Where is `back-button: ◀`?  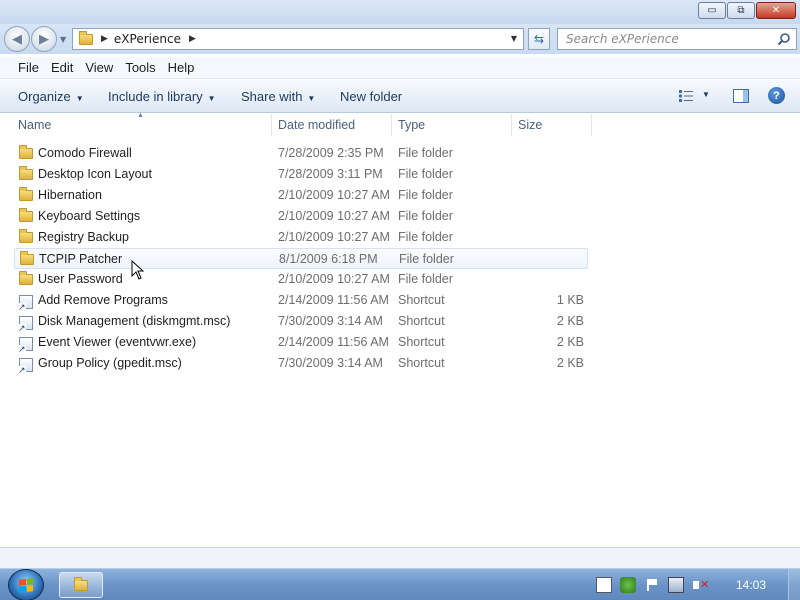
back-button: ◀ is located at coordinates (17, 39).